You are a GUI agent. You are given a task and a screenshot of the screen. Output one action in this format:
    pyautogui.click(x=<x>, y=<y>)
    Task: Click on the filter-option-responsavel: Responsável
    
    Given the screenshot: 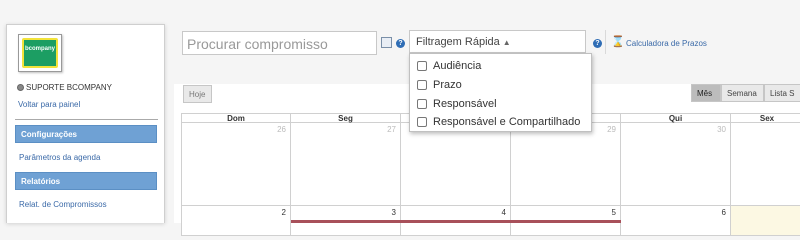 What is the action you would take?
    pyautogui.click(x=457, y=104)
    